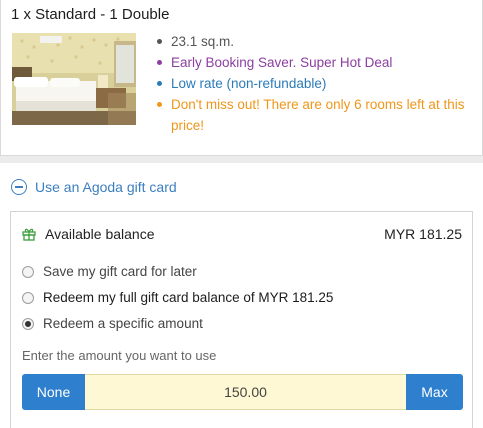 The height and width of the screenshot is (428, 483). I want to click on room-photo, so click(74, 79).